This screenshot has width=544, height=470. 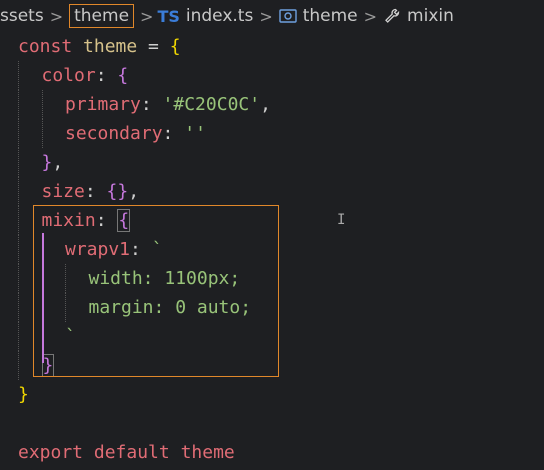 What do you see at coordinates (51, 452) in the screenshot?
I see `keyword-export: export` at bounding box center [51, 452].